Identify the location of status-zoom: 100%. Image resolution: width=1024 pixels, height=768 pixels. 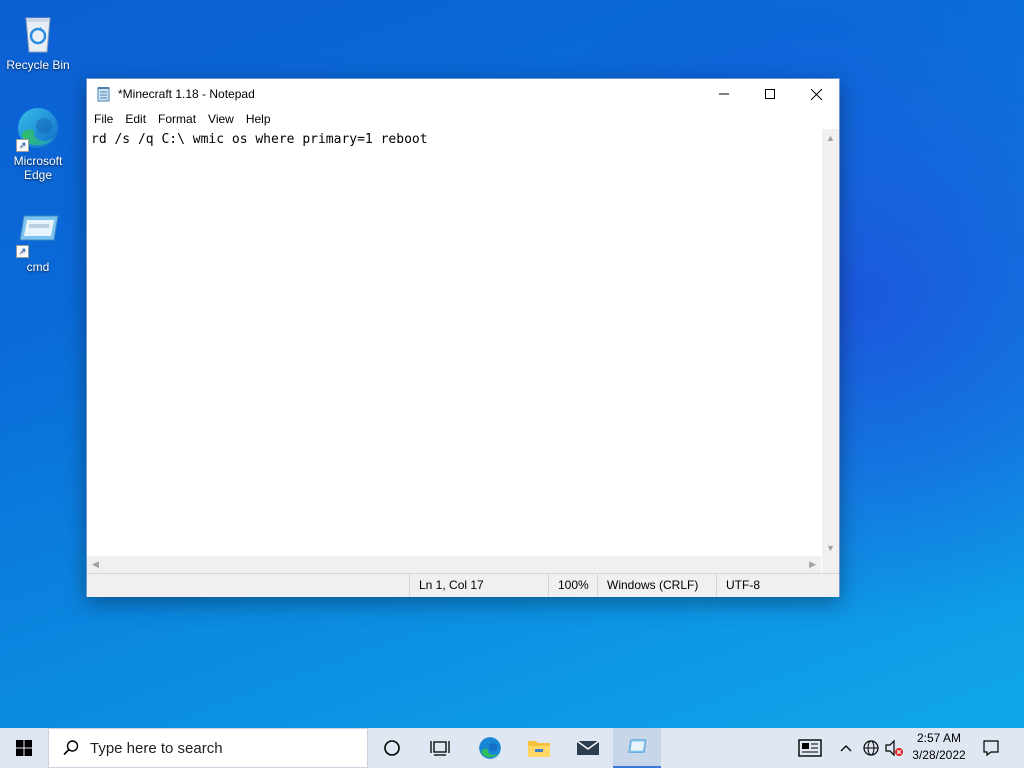
(573, 585).